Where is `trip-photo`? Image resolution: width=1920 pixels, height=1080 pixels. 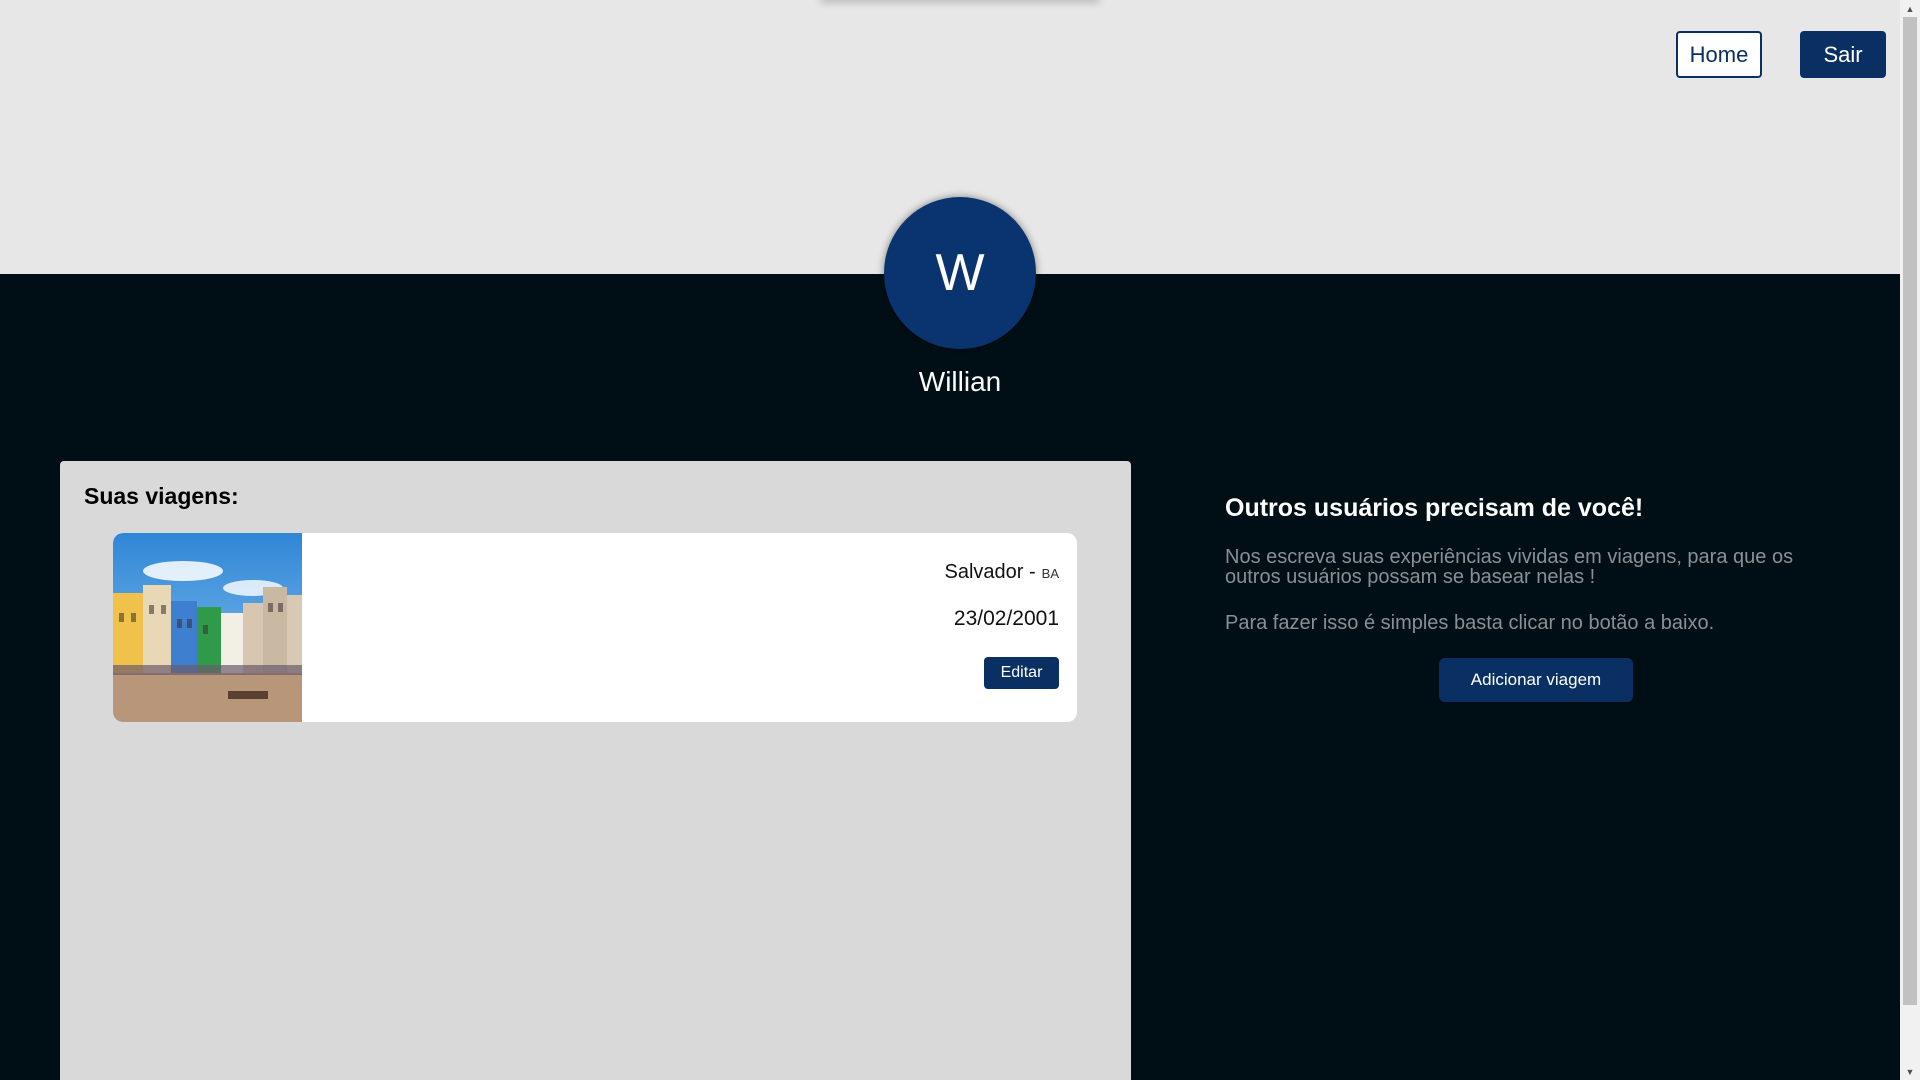
trip-photo is located at coordinates (207, 627).